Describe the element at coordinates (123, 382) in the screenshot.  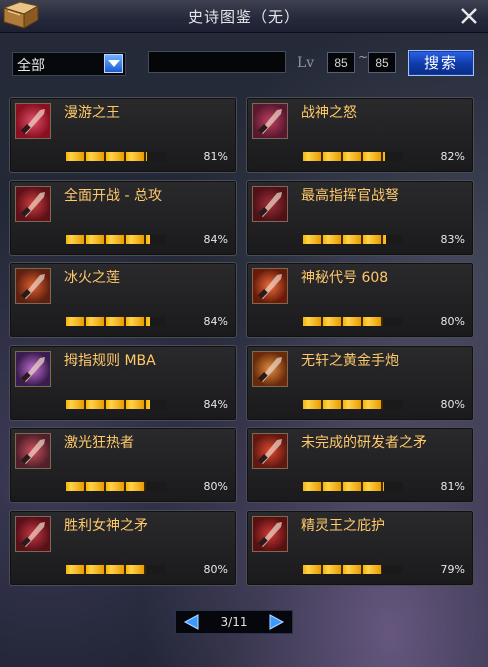
I see `item-card: 拇指规则 MBA 84%` at that location.